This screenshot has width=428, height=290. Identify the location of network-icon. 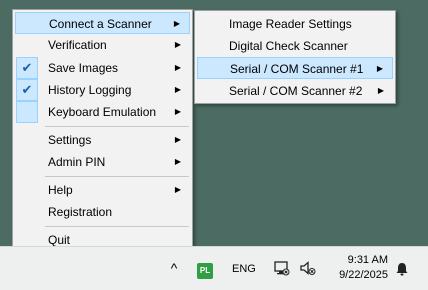
(281, 268).